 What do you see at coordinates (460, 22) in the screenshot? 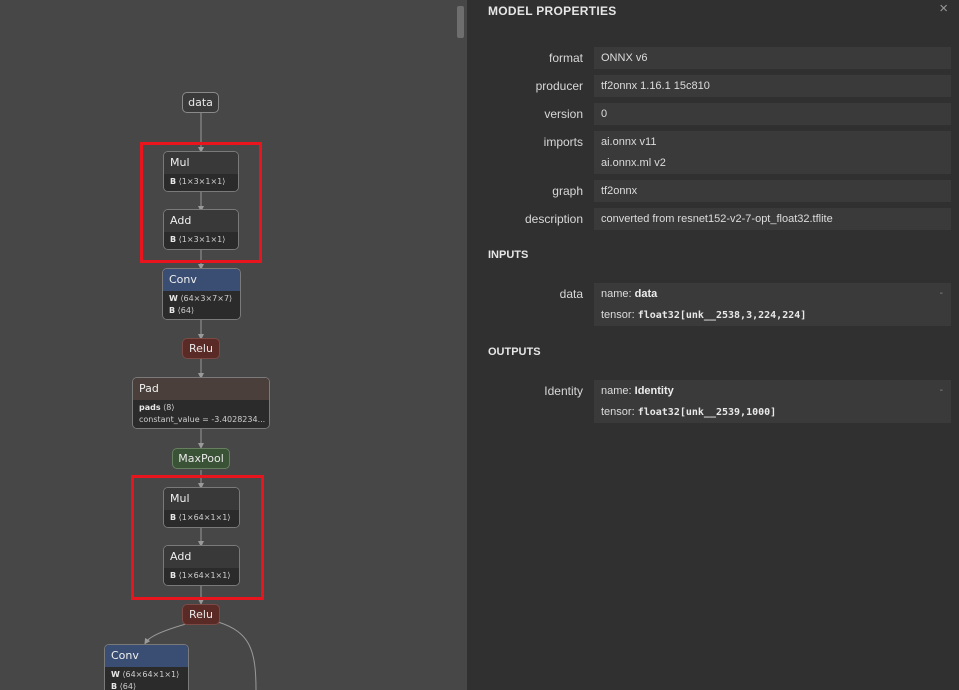
I see `scrollbar-thumb` at bounding box center [460, 22].